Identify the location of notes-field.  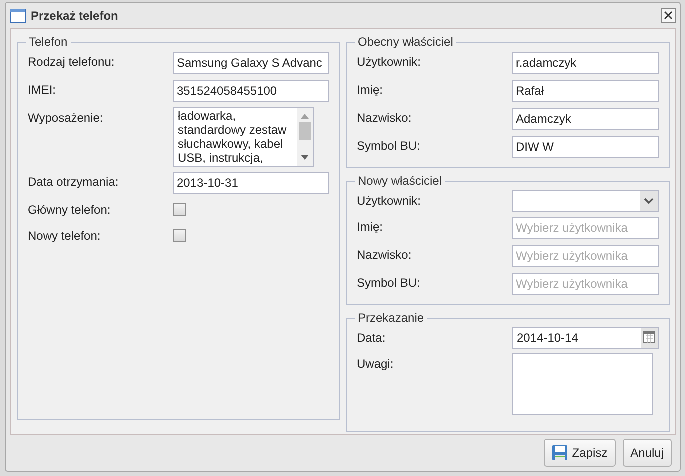
(582, 384).